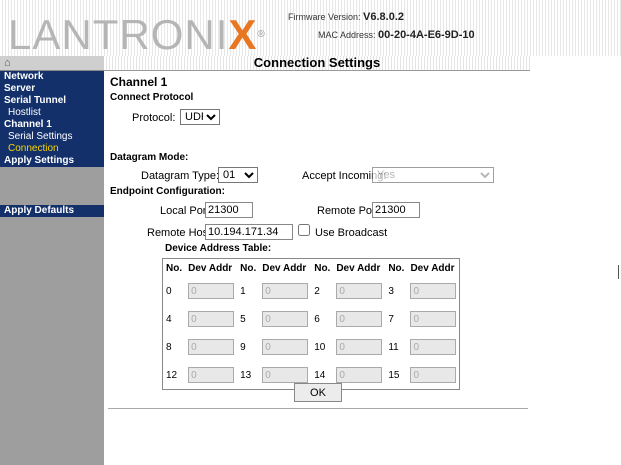 This screenshot has height=465, width=621. What do you see at coordinates (52, 63) in the screenshot?
I see `home-bar: ⌂` at bounding box center [52, 63].